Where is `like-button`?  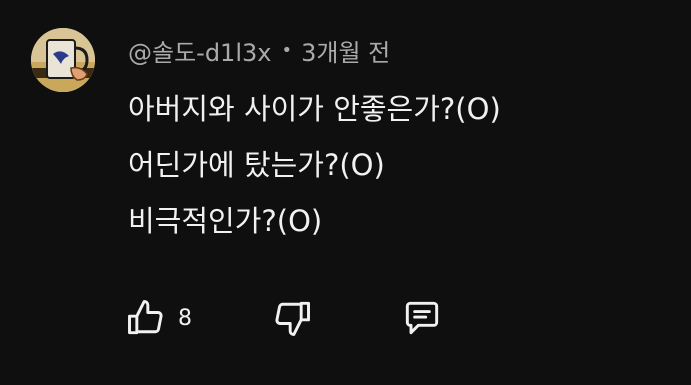 like-button is located at coordinates (146, 318).